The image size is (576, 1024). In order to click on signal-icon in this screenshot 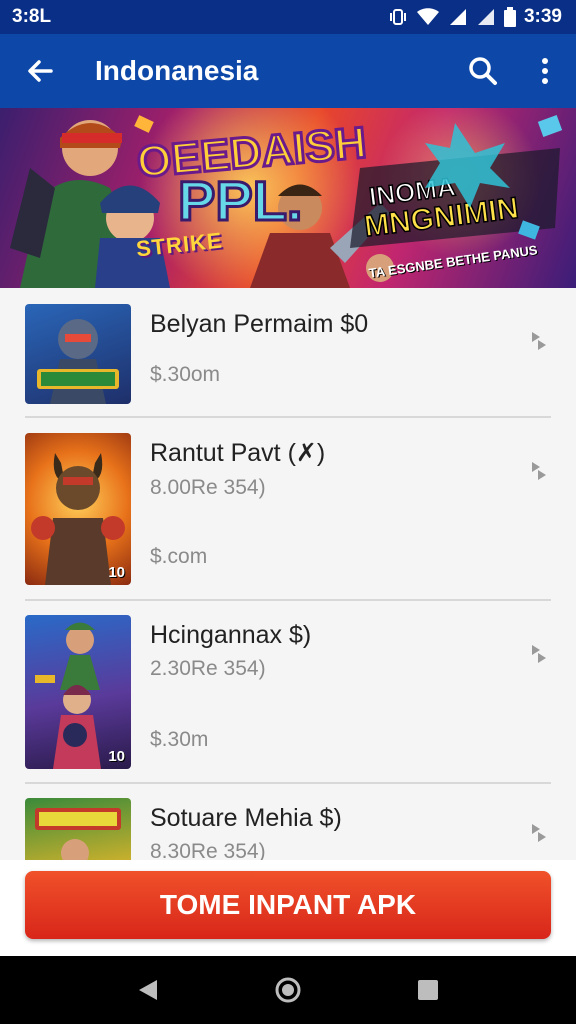, I will do `click(457, 17)`.